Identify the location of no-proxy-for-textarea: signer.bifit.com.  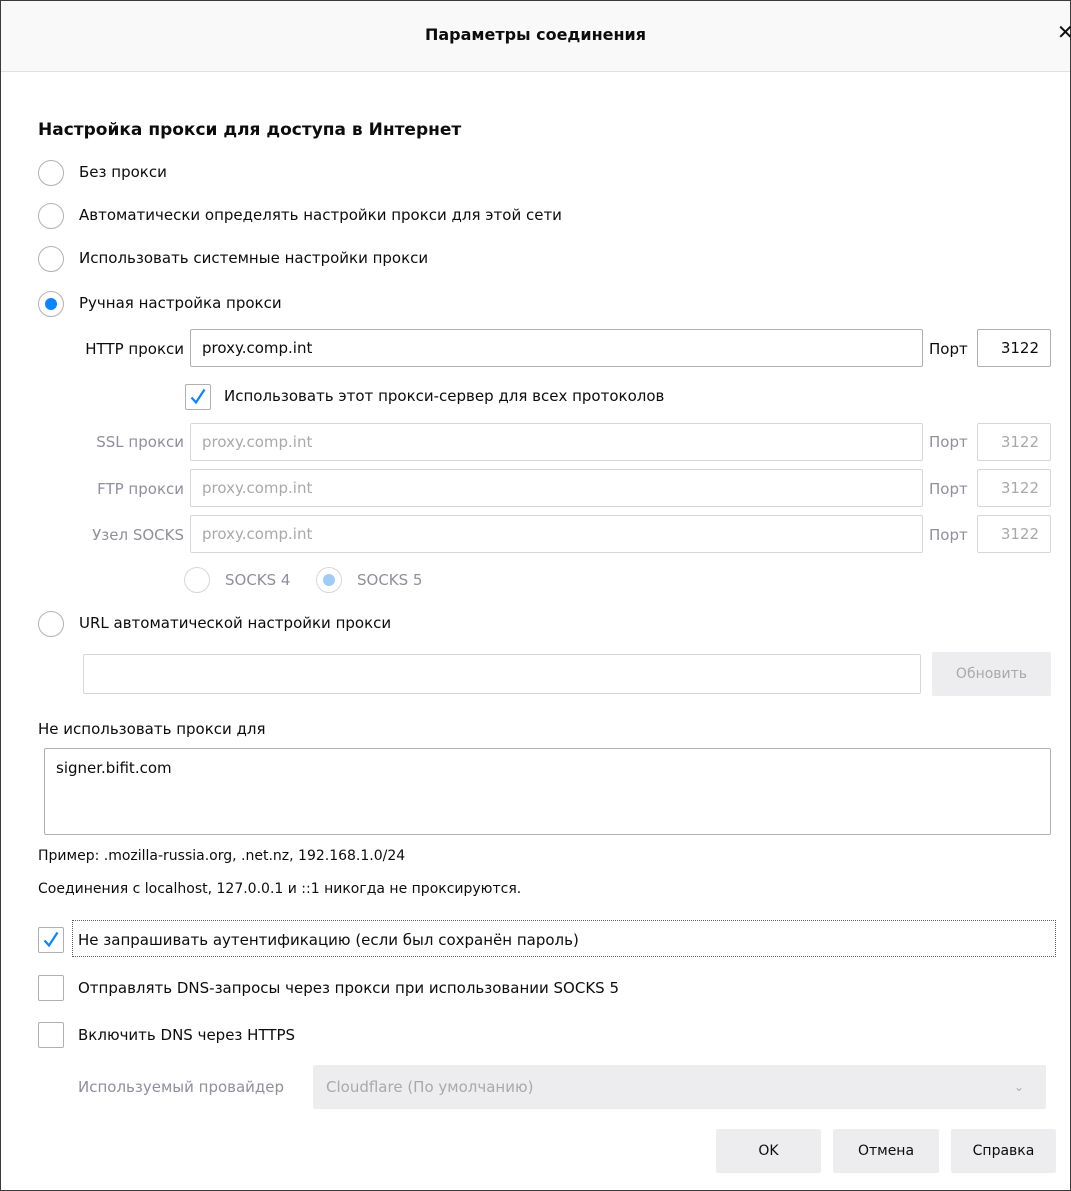
(547, 791).